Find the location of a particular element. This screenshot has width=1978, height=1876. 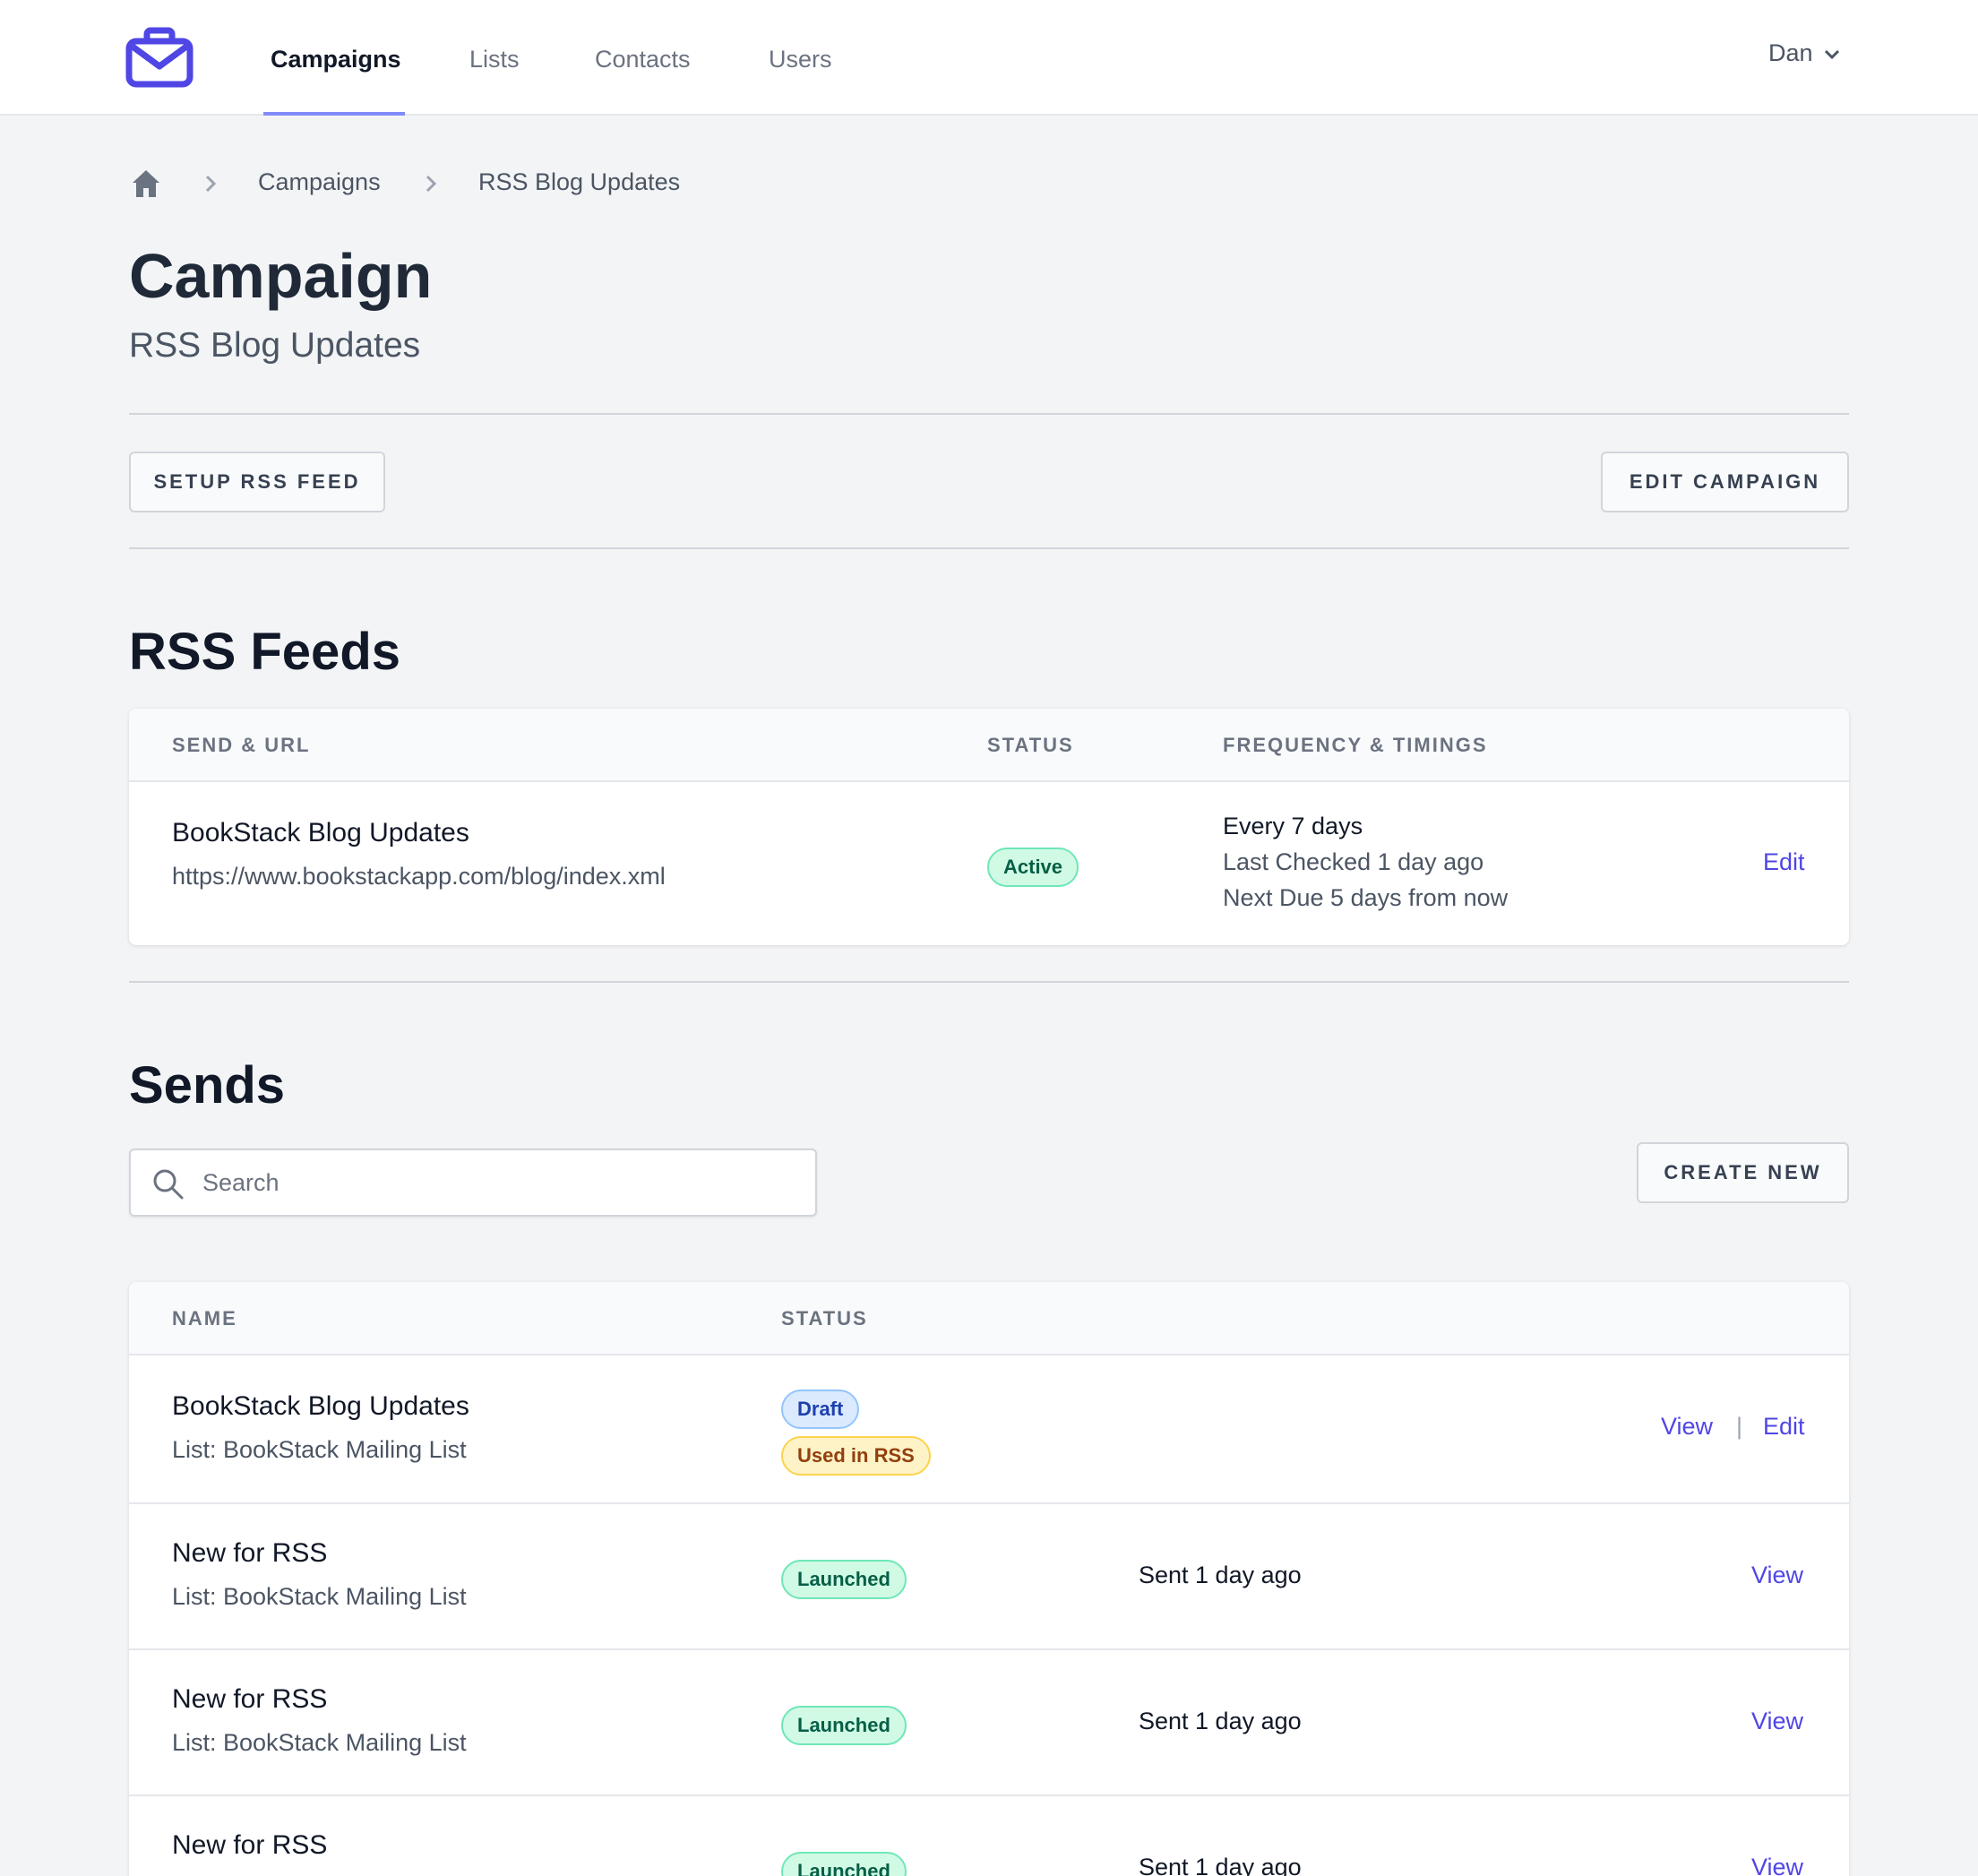

nav-users: Users is located at coordinates (800, 58).